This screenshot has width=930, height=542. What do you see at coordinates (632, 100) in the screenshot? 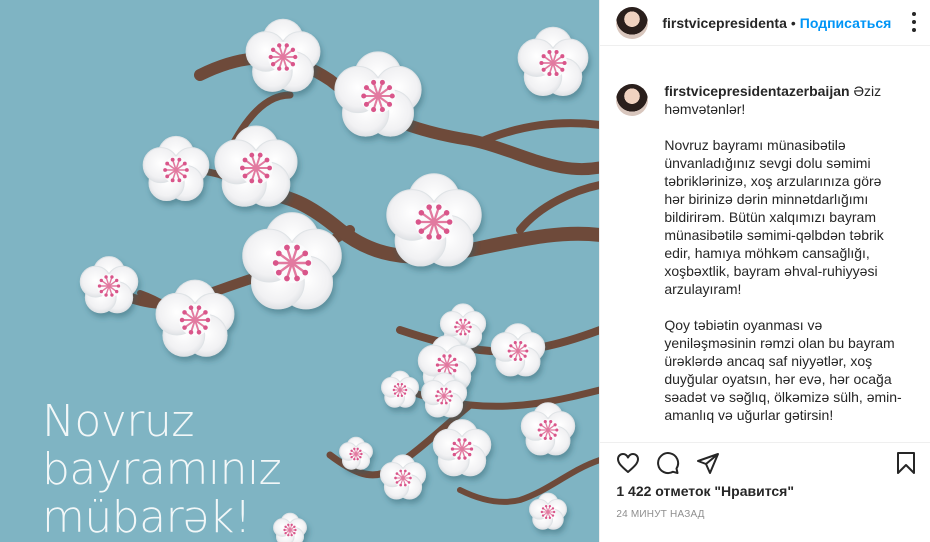
I see `caption-avatar` at bounding box center [632, 100].